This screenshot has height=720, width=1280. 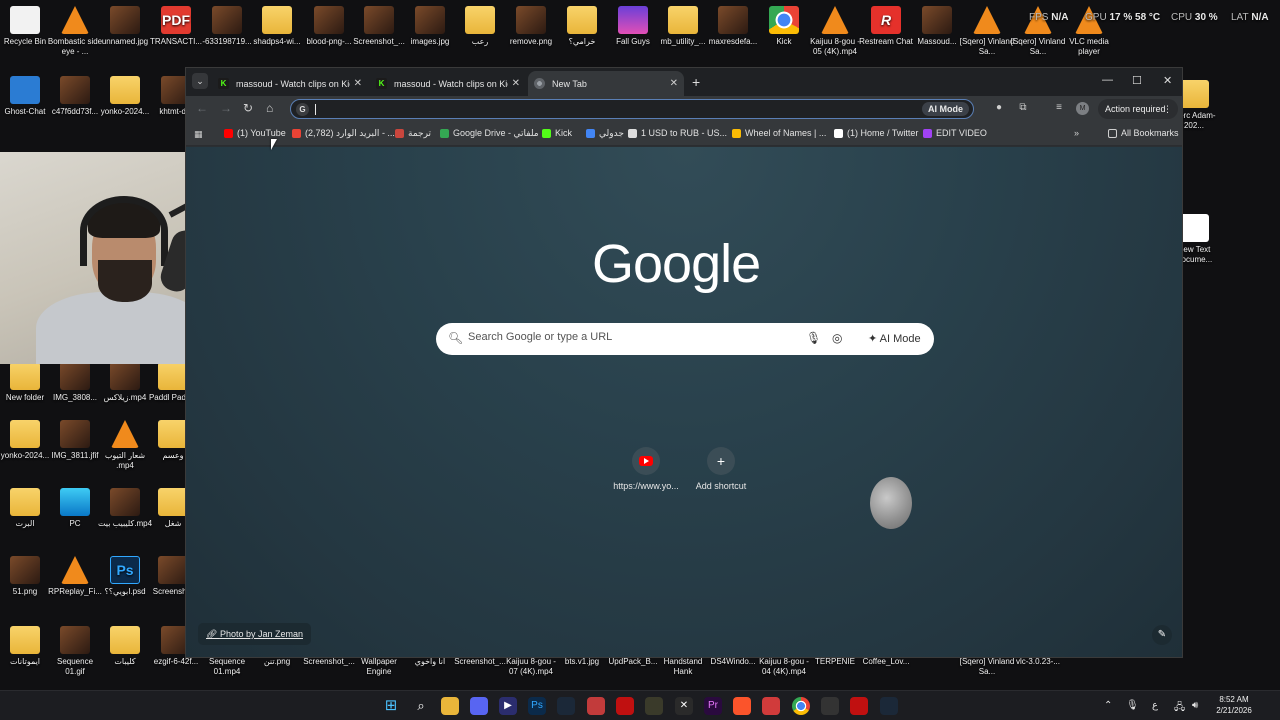 I want to click on ntp-search-box: 🔍︎ 🎙︎ ◎ ✦ AI Mode, so click(x=685, y=339).